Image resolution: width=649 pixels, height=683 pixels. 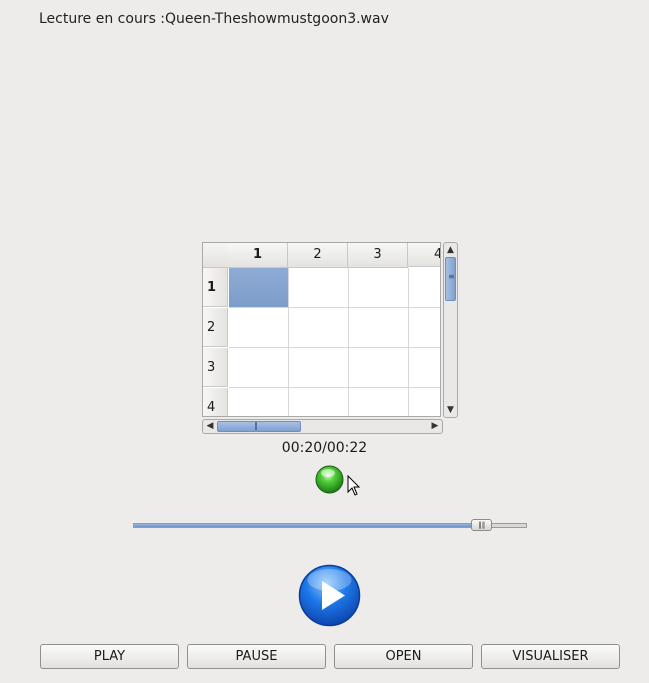 I want to click on column-header-4: 4, so click(x=424, y=255).